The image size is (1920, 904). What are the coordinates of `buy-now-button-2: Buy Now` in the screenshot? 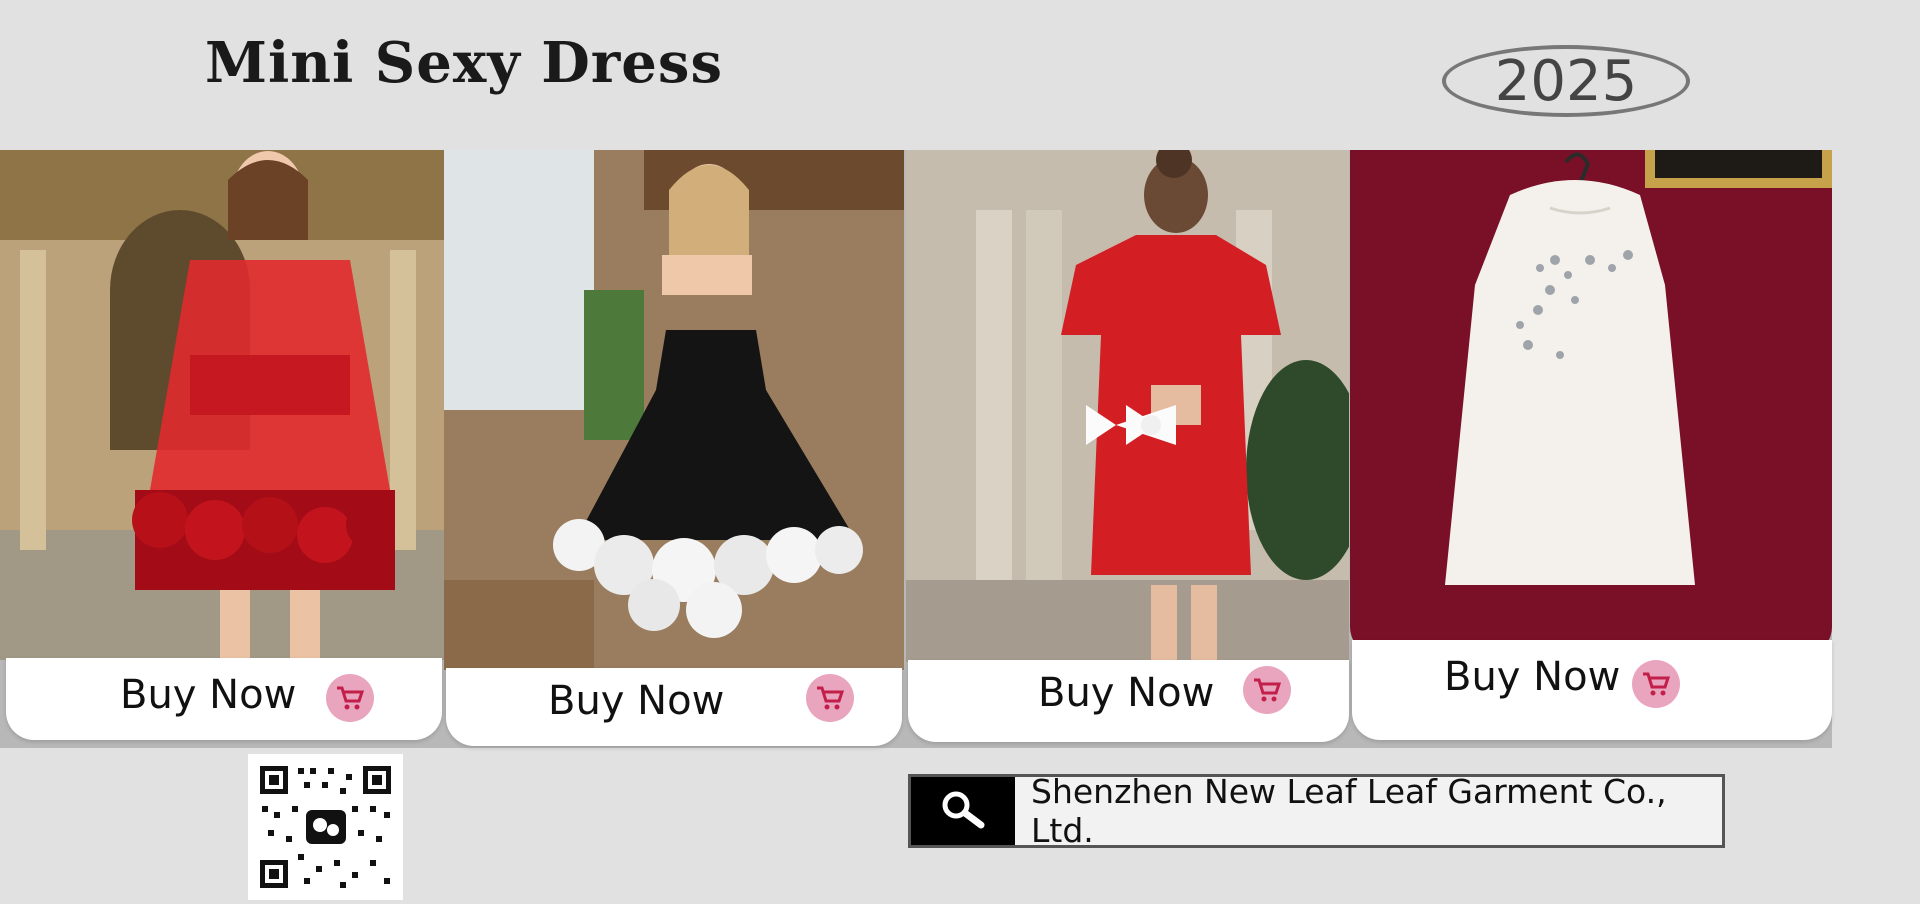 It's located at (674, 707).